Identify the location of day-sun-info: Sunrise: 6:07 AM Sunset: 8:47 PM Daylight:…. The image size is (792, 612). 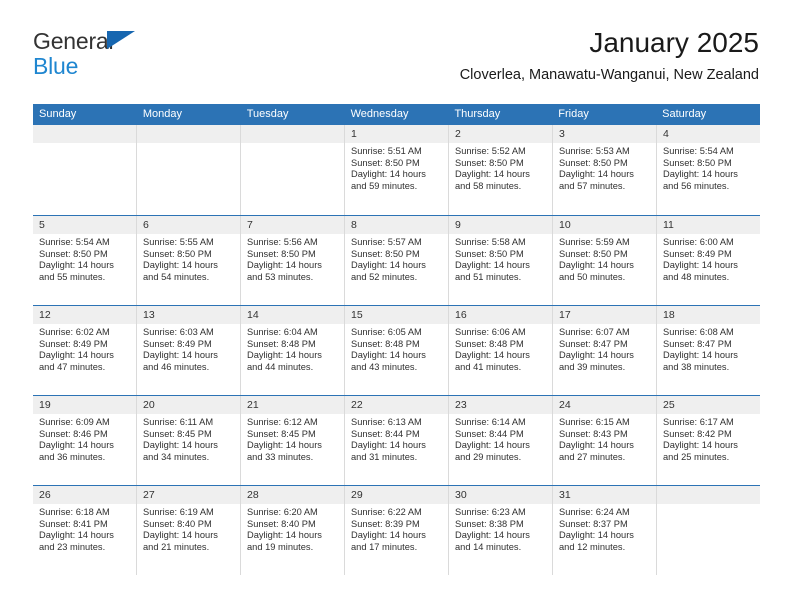
(604, 348).